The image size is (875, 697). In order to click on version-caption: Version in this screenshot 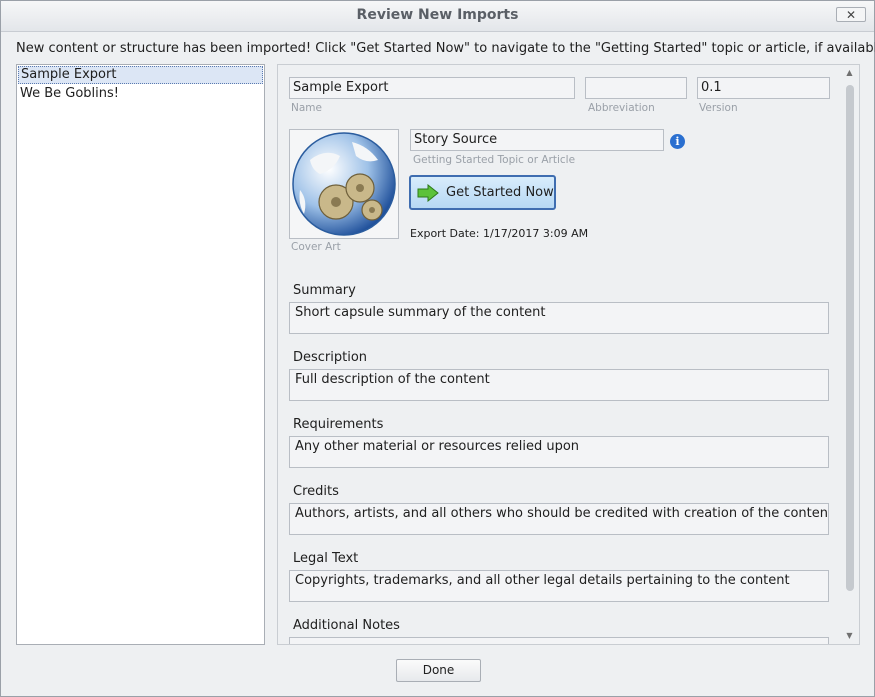, I will do `click(718, 108)`.